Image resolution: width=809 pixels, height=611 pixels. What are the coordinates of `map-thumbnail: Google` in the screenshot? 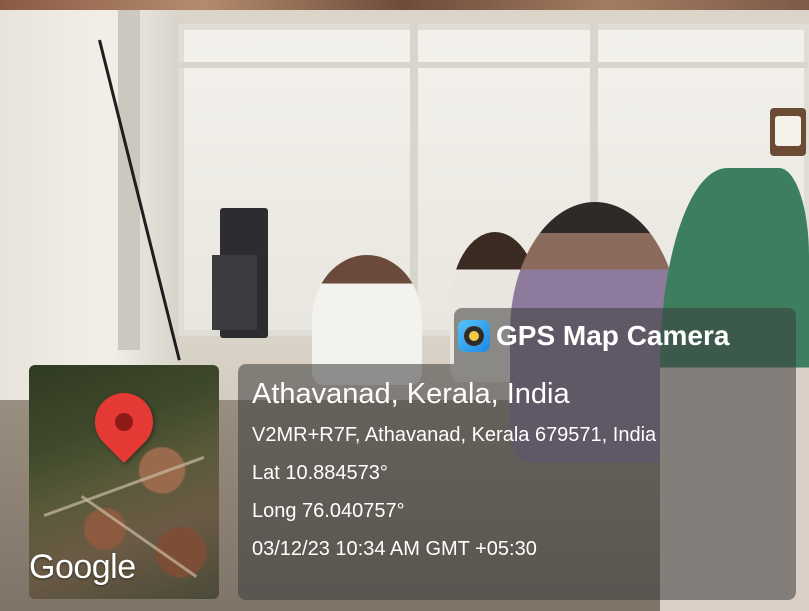 It's located at (124, 482).